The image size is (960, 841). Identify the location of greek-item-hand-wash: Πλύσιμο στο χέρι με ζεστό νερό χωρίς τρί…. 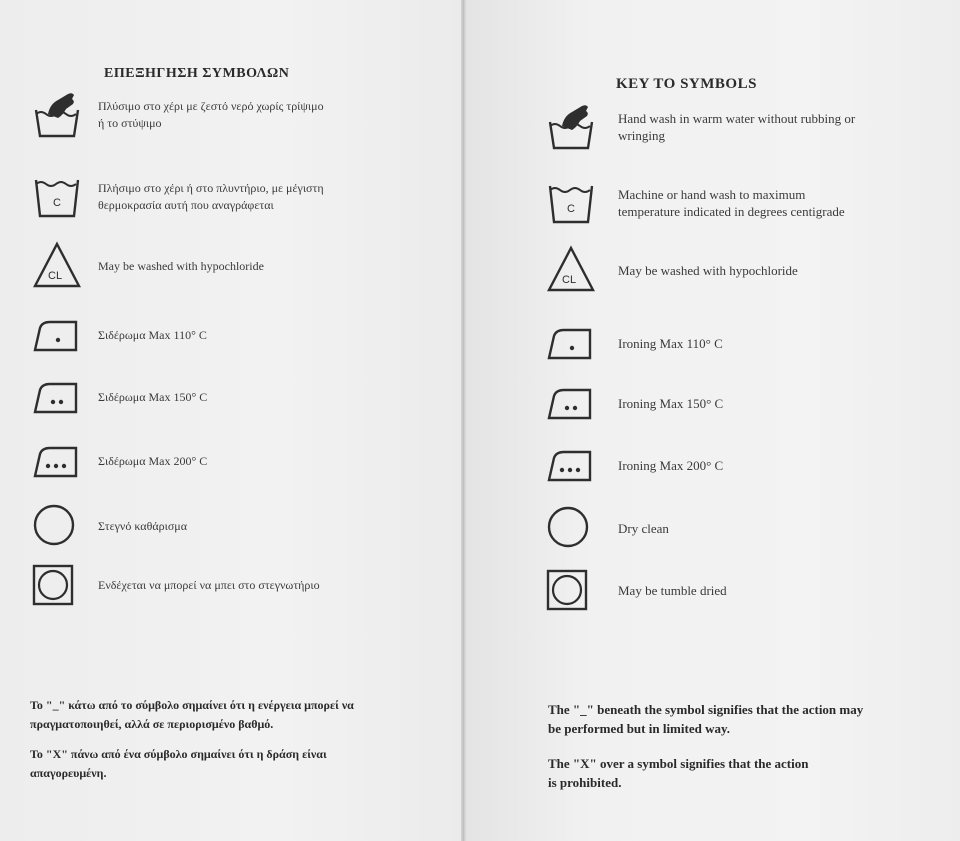
(179, 115).